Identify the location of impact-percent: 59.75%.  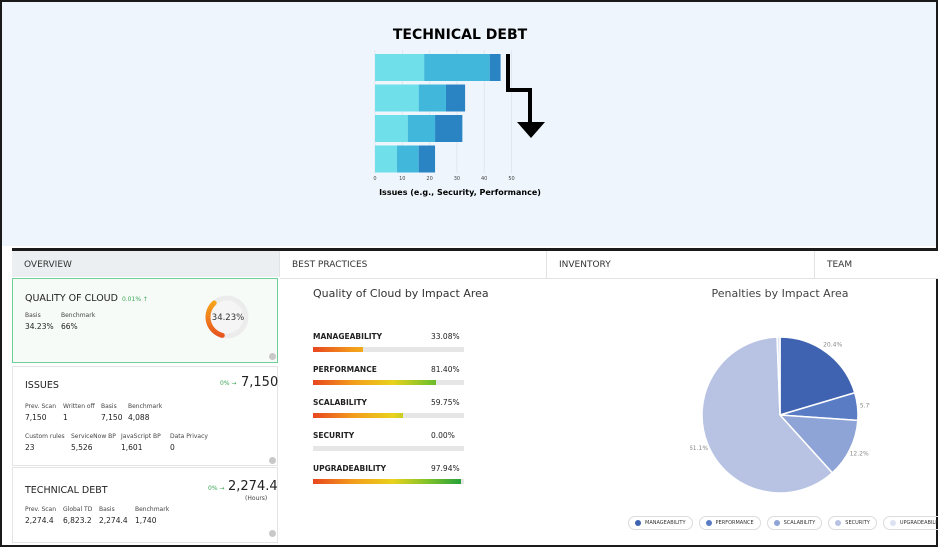
(445, 402).